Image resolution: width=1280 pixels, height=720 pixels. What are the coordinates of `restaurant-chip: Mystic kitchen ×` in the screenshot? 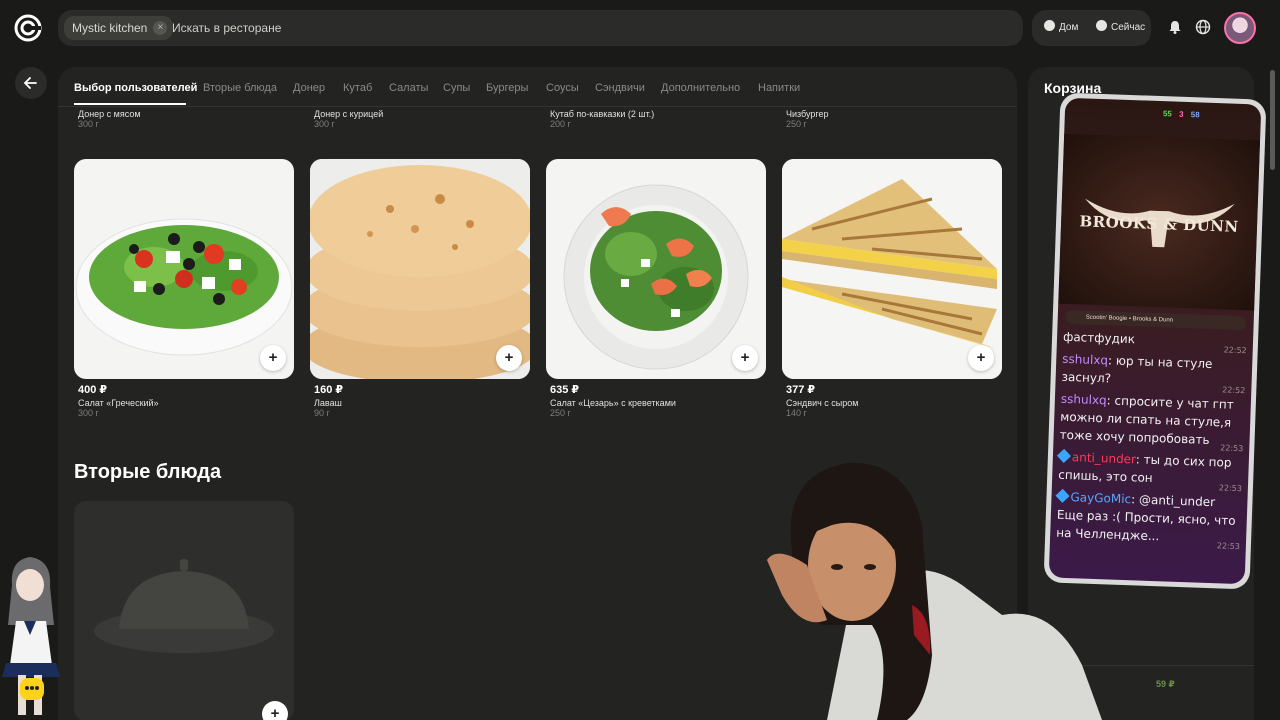 It's located at (119, 28).